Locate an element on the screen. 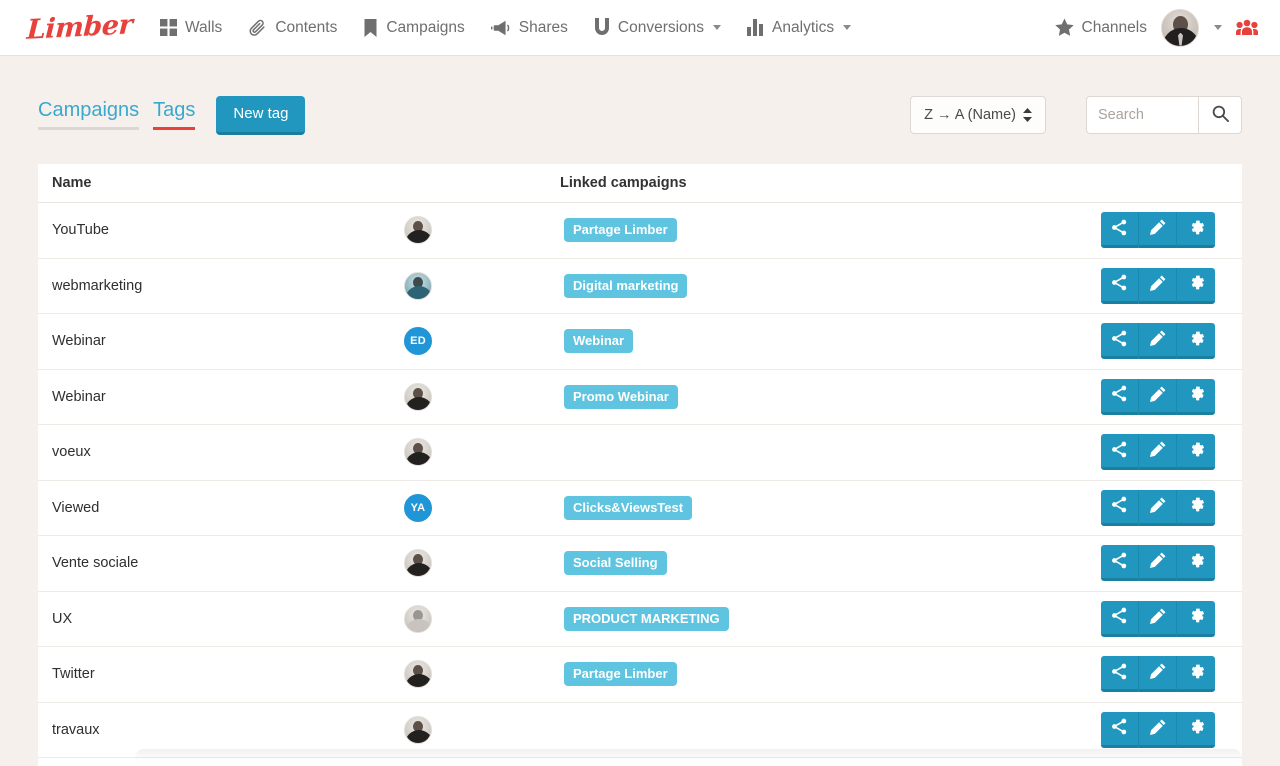 The height and width of the screenshot is (766, 1280). table-row: YouTube Partage Limber is located at coordinates (640, 231).